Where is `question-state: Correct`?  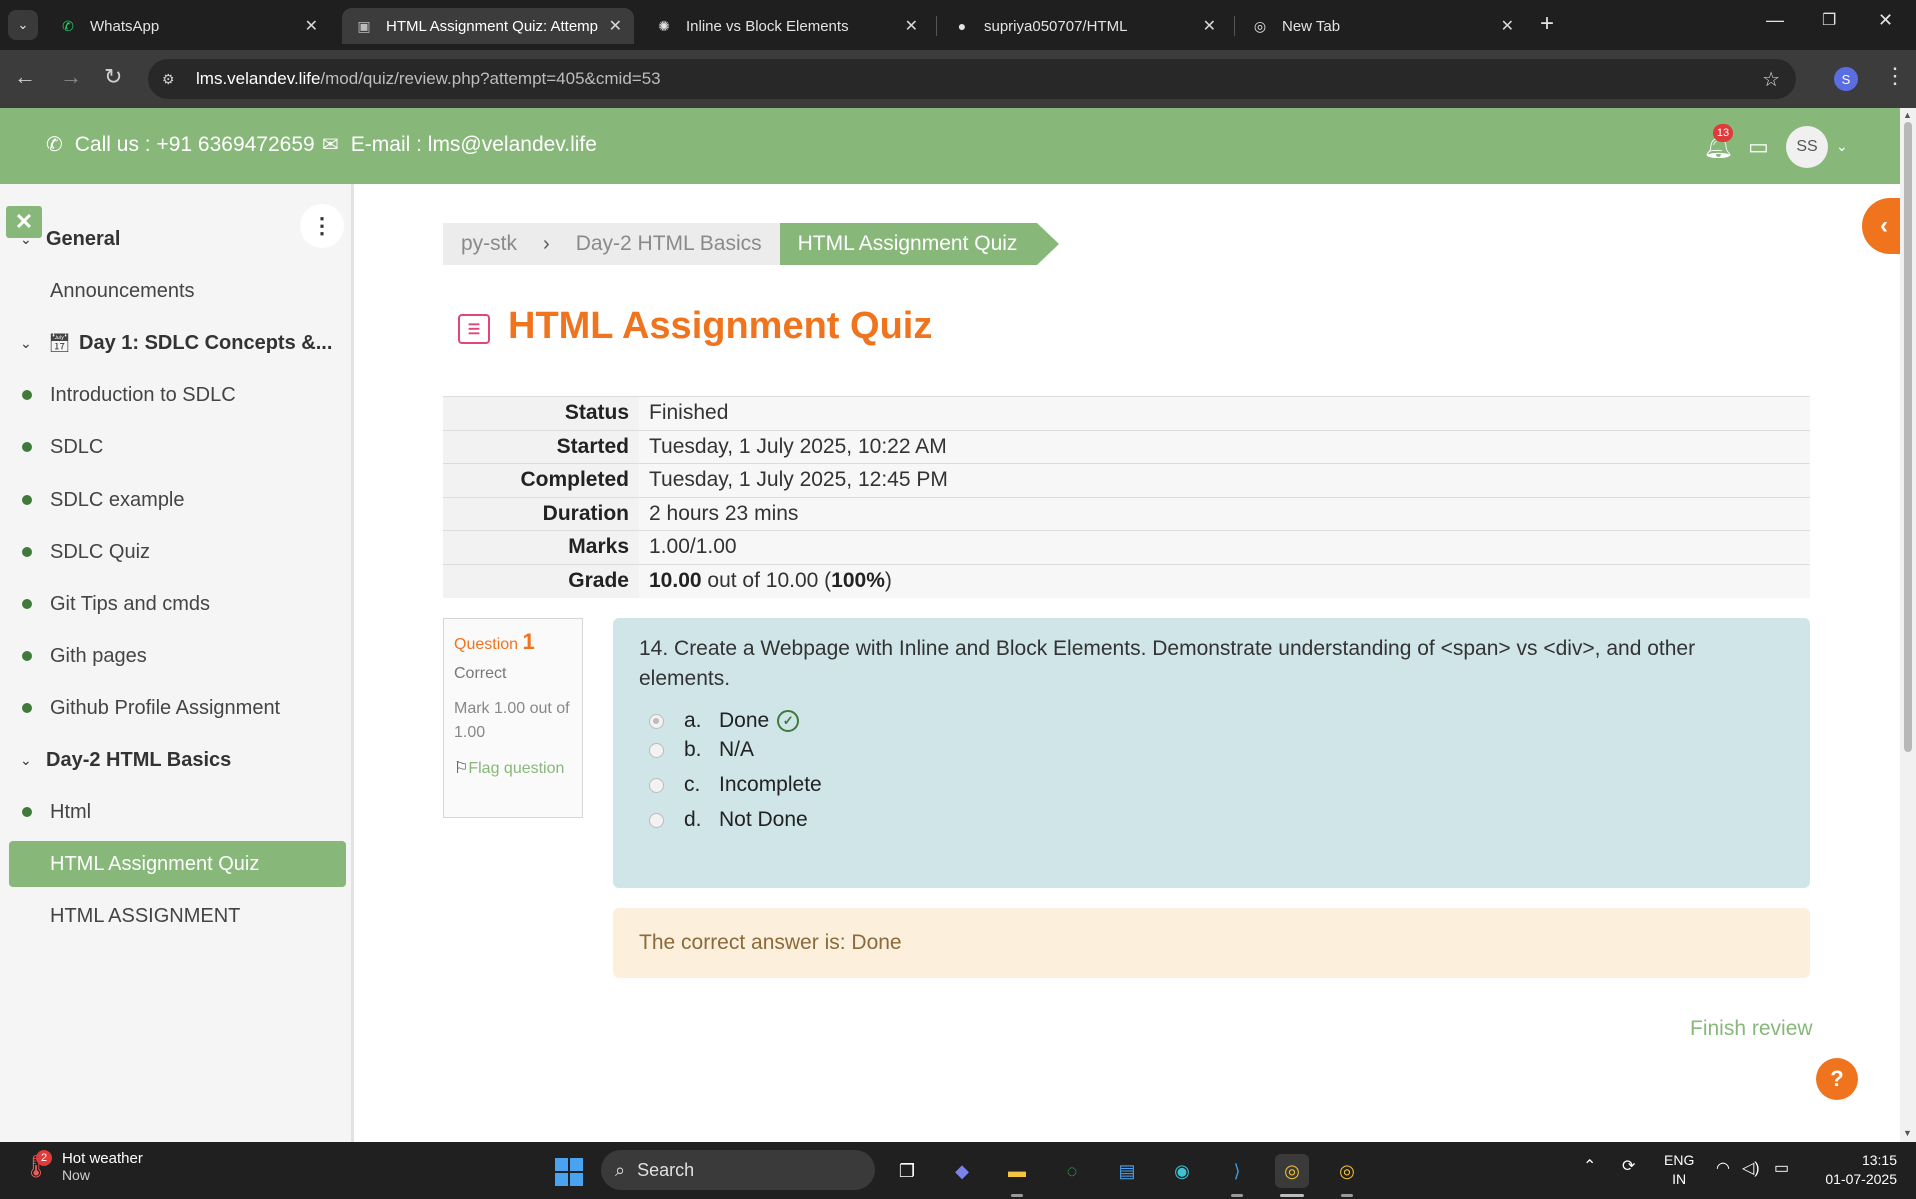
question-state: Correct is located at coordinates (480, 673).